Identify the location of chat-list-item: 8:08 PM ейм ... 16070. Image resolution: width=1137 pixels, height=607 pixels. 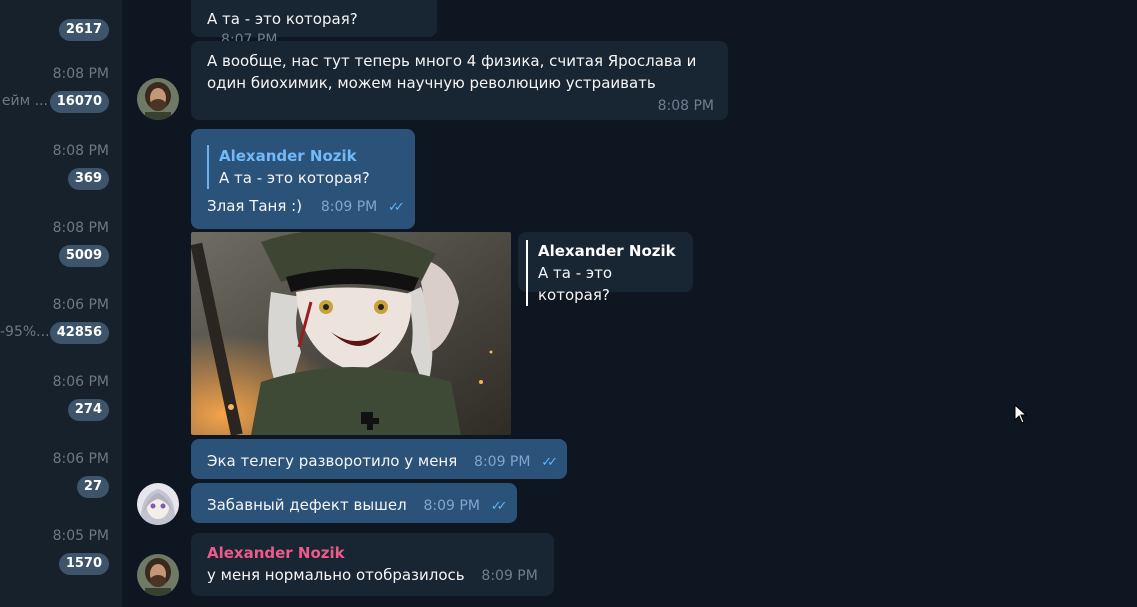
(61, 104).